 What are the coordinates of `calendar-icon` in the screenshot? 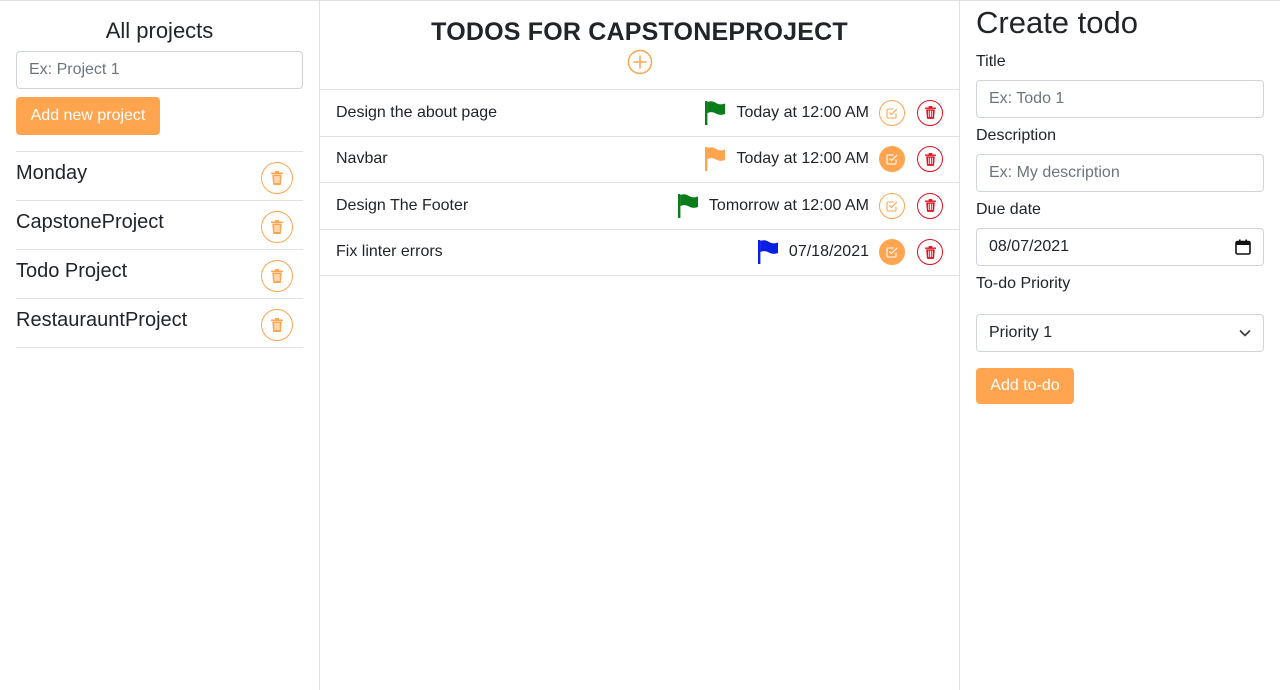 It's located at (1243, 247).